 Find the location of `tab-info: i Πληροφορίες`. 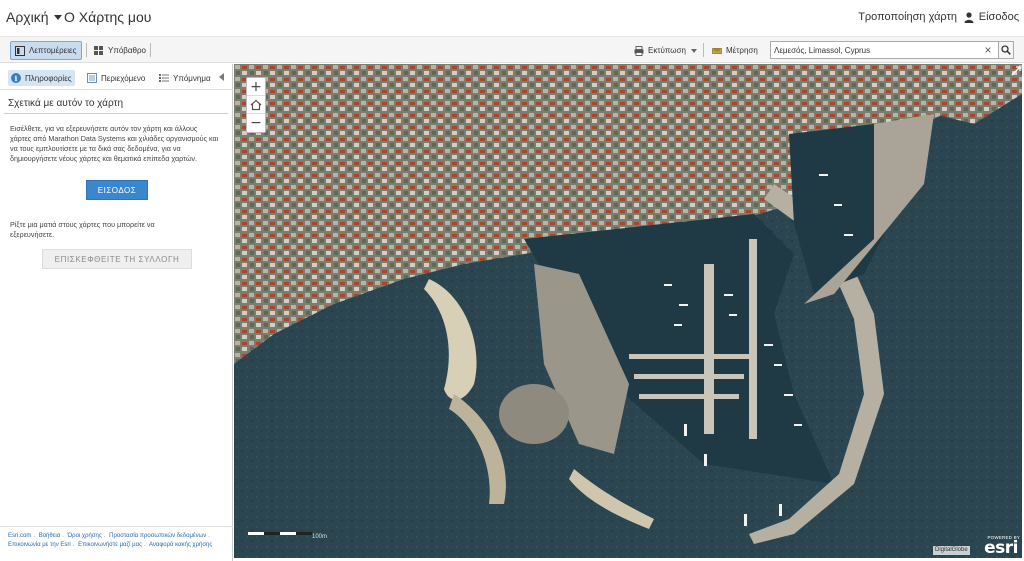

tab-info: i Πληροφορίες is located at coordinates (41, 78).